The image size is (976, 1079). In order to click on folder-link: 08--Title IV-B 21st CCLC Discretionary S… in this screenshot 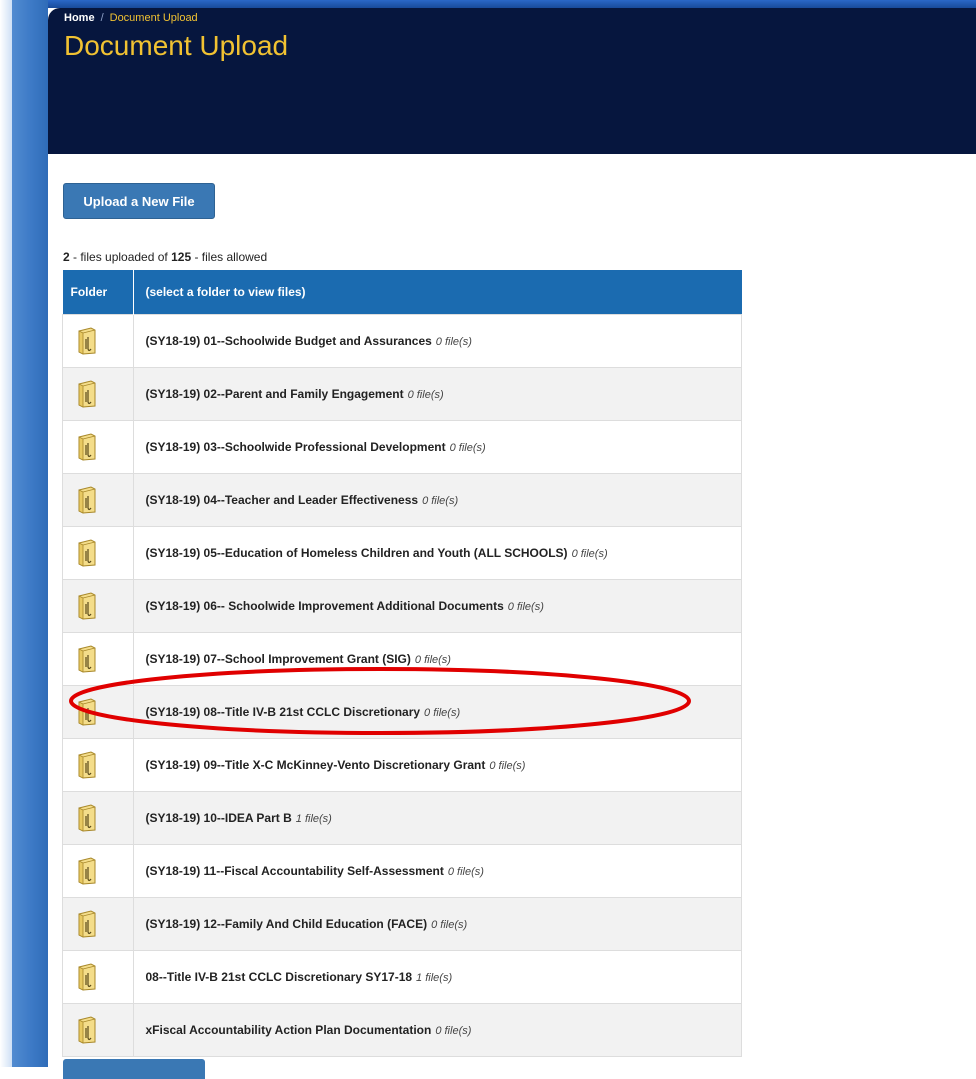, I will do `click(279, 977)`.